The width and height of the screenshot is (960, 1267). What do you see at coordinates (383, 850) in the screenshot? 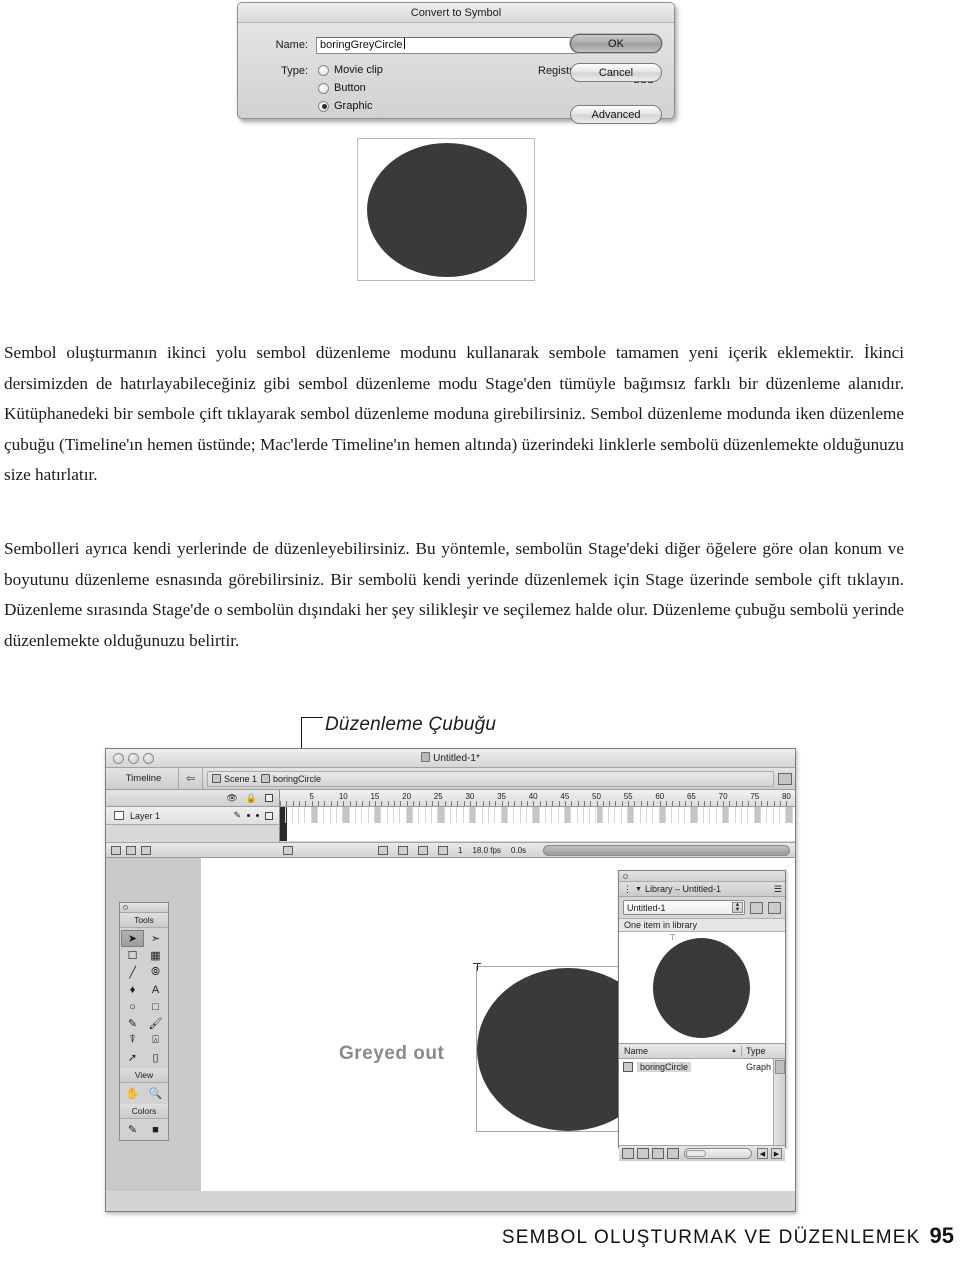
I see `onion-skin-icon` at bounding box center [383, 850].